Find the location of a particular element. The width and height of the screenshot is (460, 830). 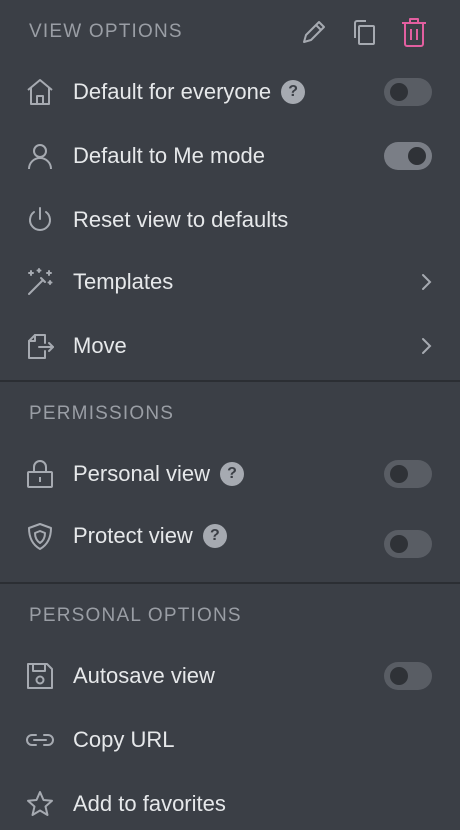

copy-url-label: Copy URL is located at coordinates (124, 739).